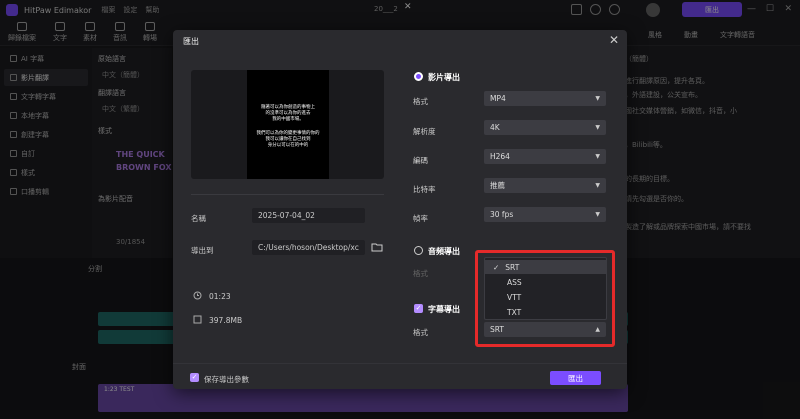  Describe the element at coordinates (424, 189) in the screenshot. I see `bitrate-label: 比特率` at that location.